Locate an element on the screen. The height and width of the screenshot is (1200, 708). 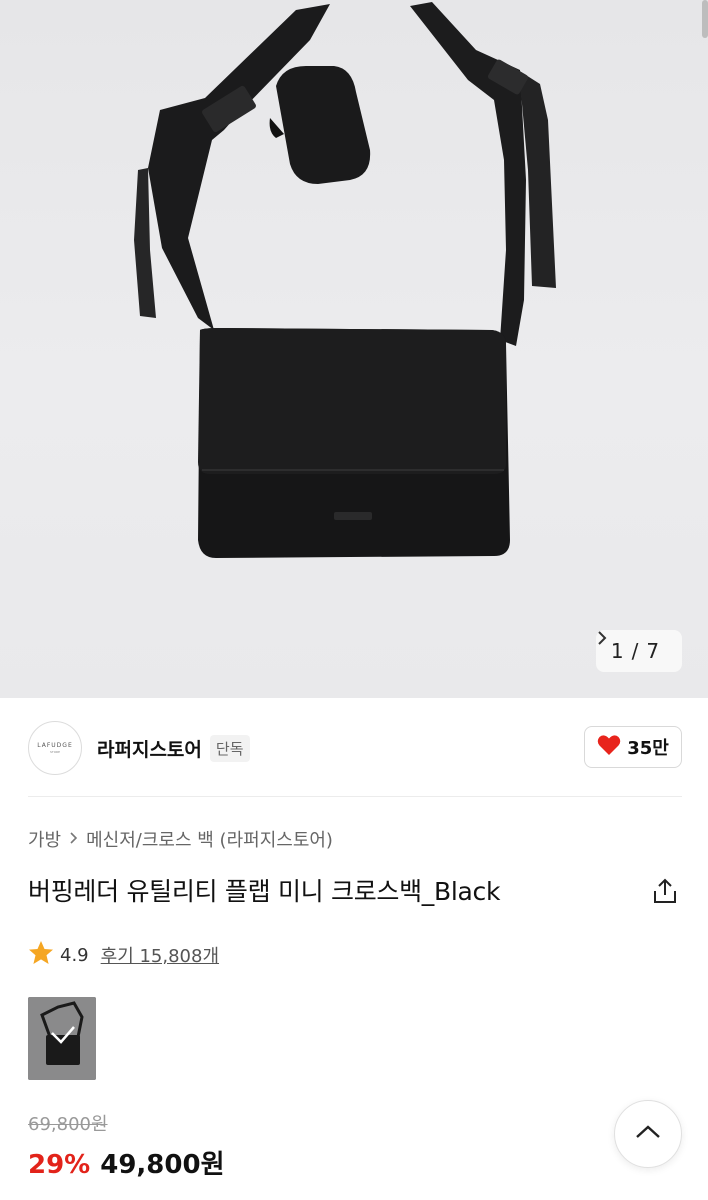
original-price: 69,800원 is located at coordinates (68, 1124).